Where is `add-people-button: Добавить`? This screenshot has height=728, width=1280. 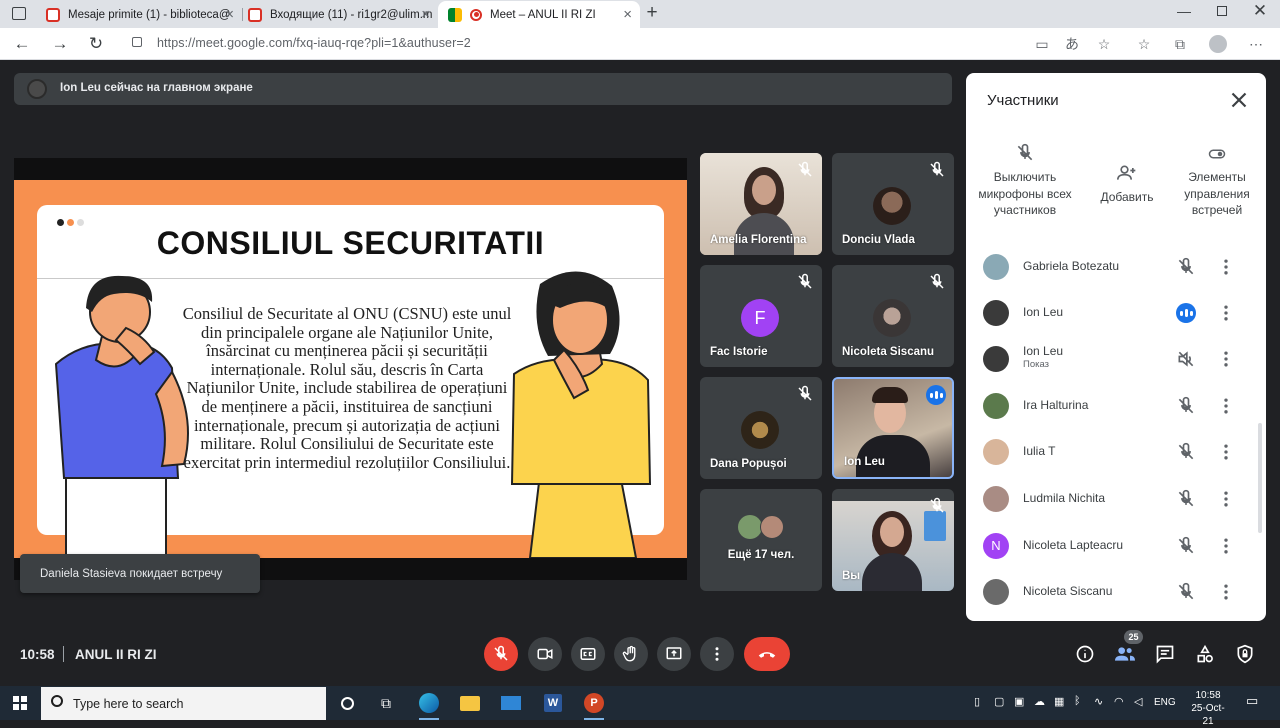 add-people-button: Добавить is located at coordinates (1127, 184).